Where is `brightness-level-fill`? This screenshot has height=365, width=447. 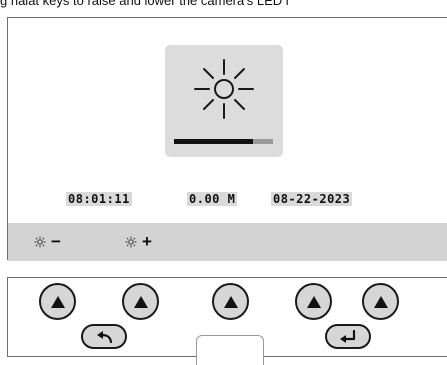 brightness-level-fill is located at coordinates (214, 141).